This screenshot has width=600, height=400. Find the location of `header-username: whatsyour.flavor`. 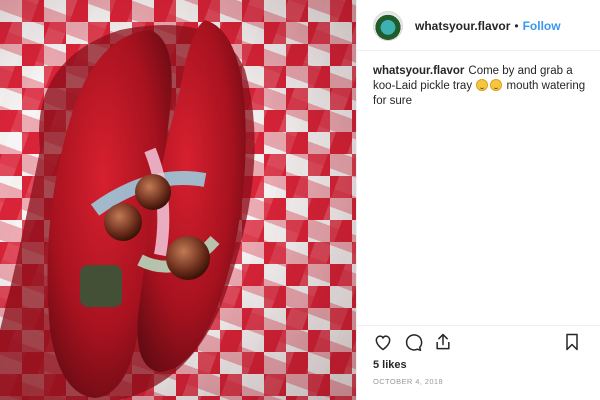

header-username: whatsyour.flavor is located at coordinates (462, 26).